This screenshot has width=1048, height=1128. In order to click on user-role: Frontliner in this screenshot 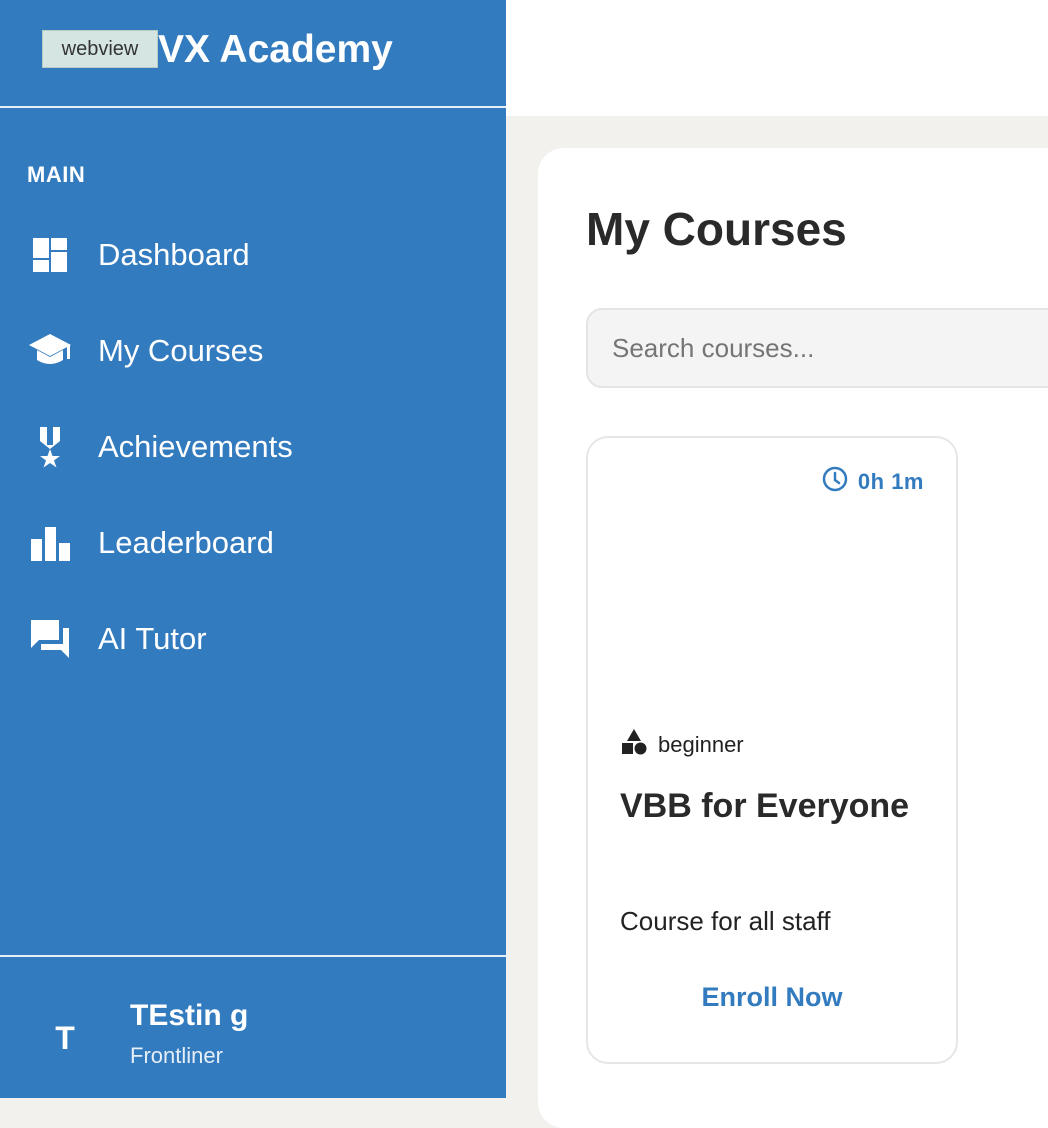, I will do `click(176, 1055)`.